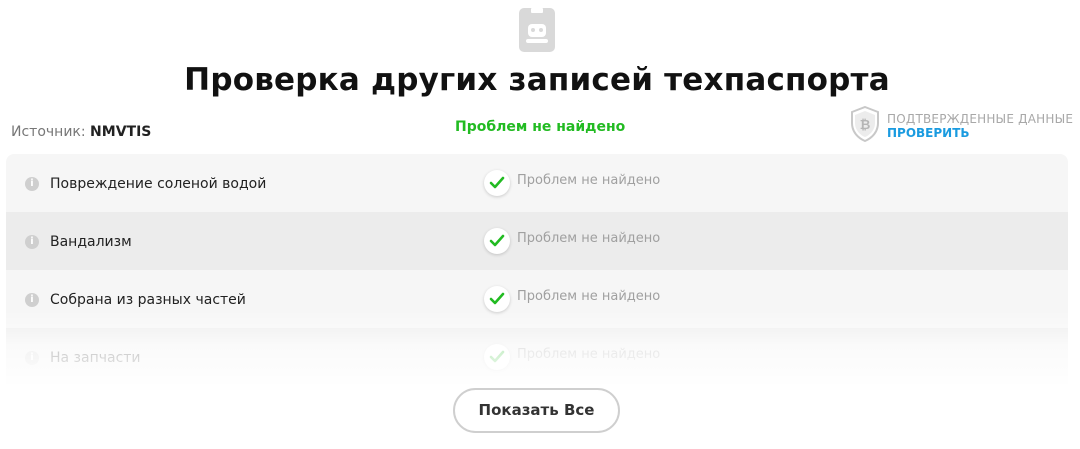  Describe the element at coordinates (158, 184) in the screenshot. I see `record-label: Повреждение соленой водой` at that location.